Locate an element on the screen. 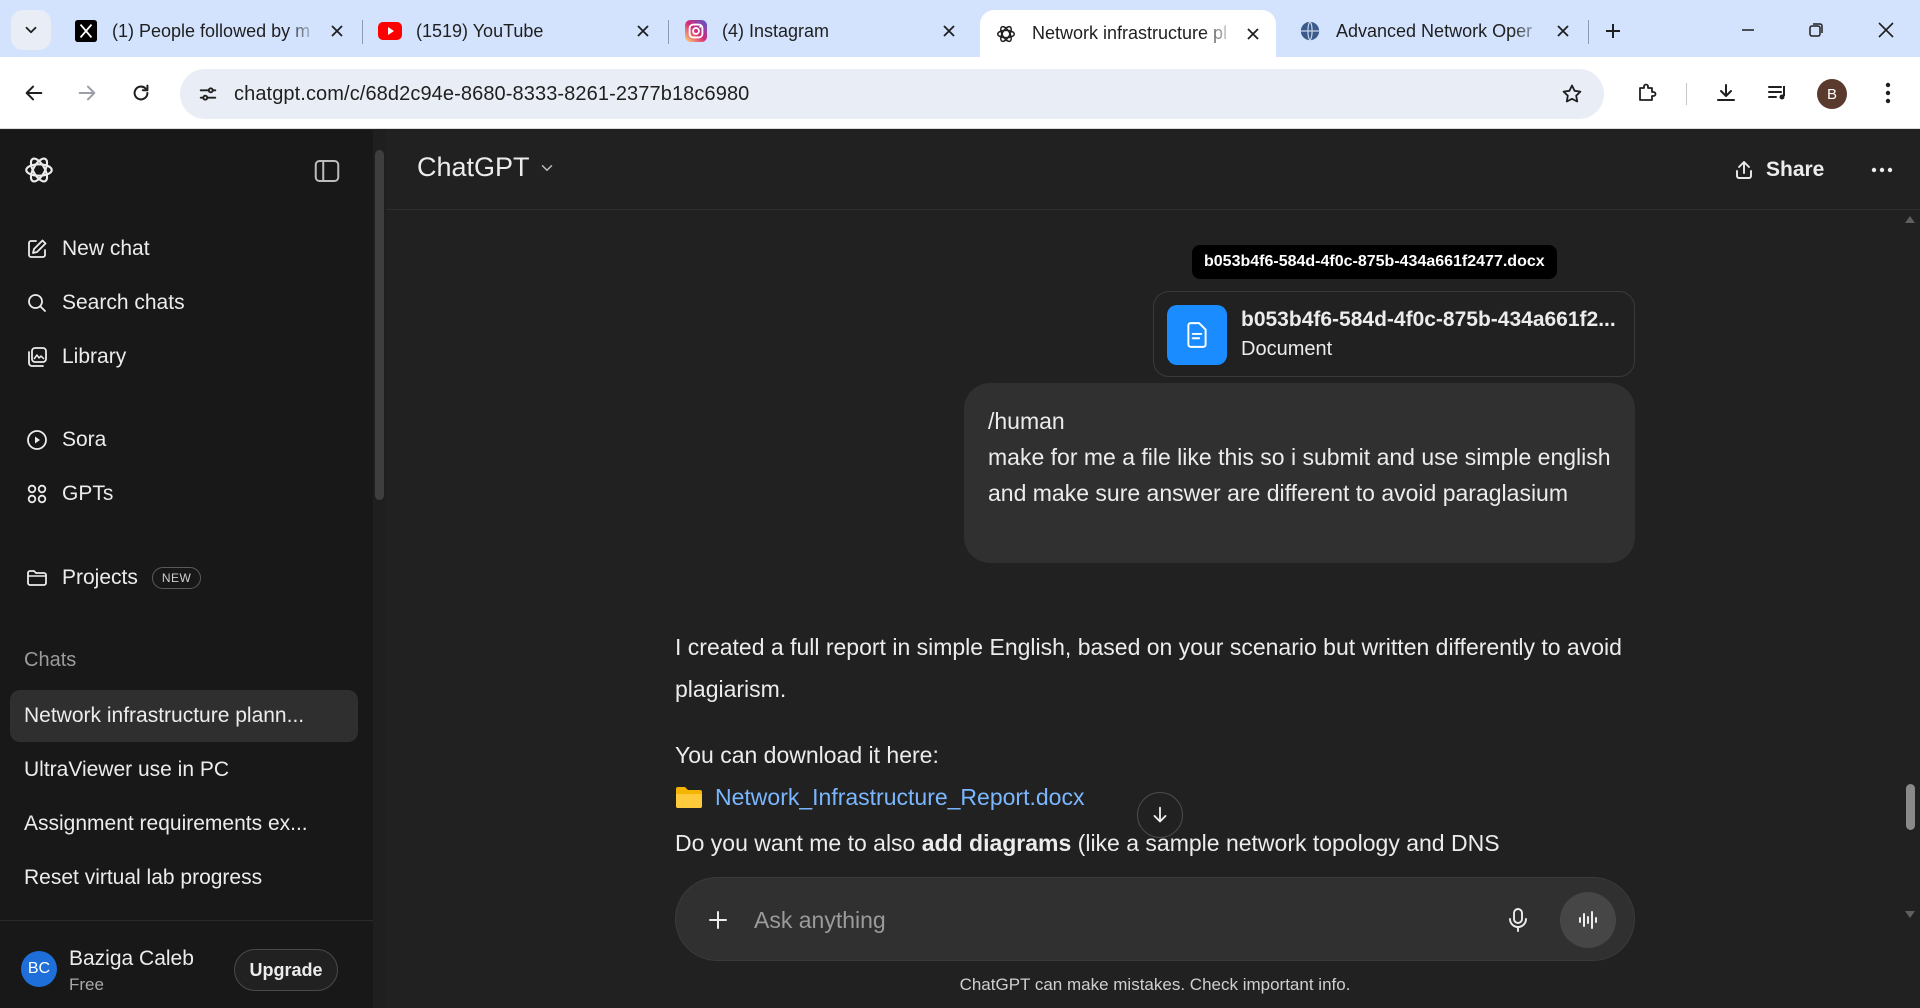 The image size is (1920, 1008). new-tab-button is located at coordinates (1613, 31).